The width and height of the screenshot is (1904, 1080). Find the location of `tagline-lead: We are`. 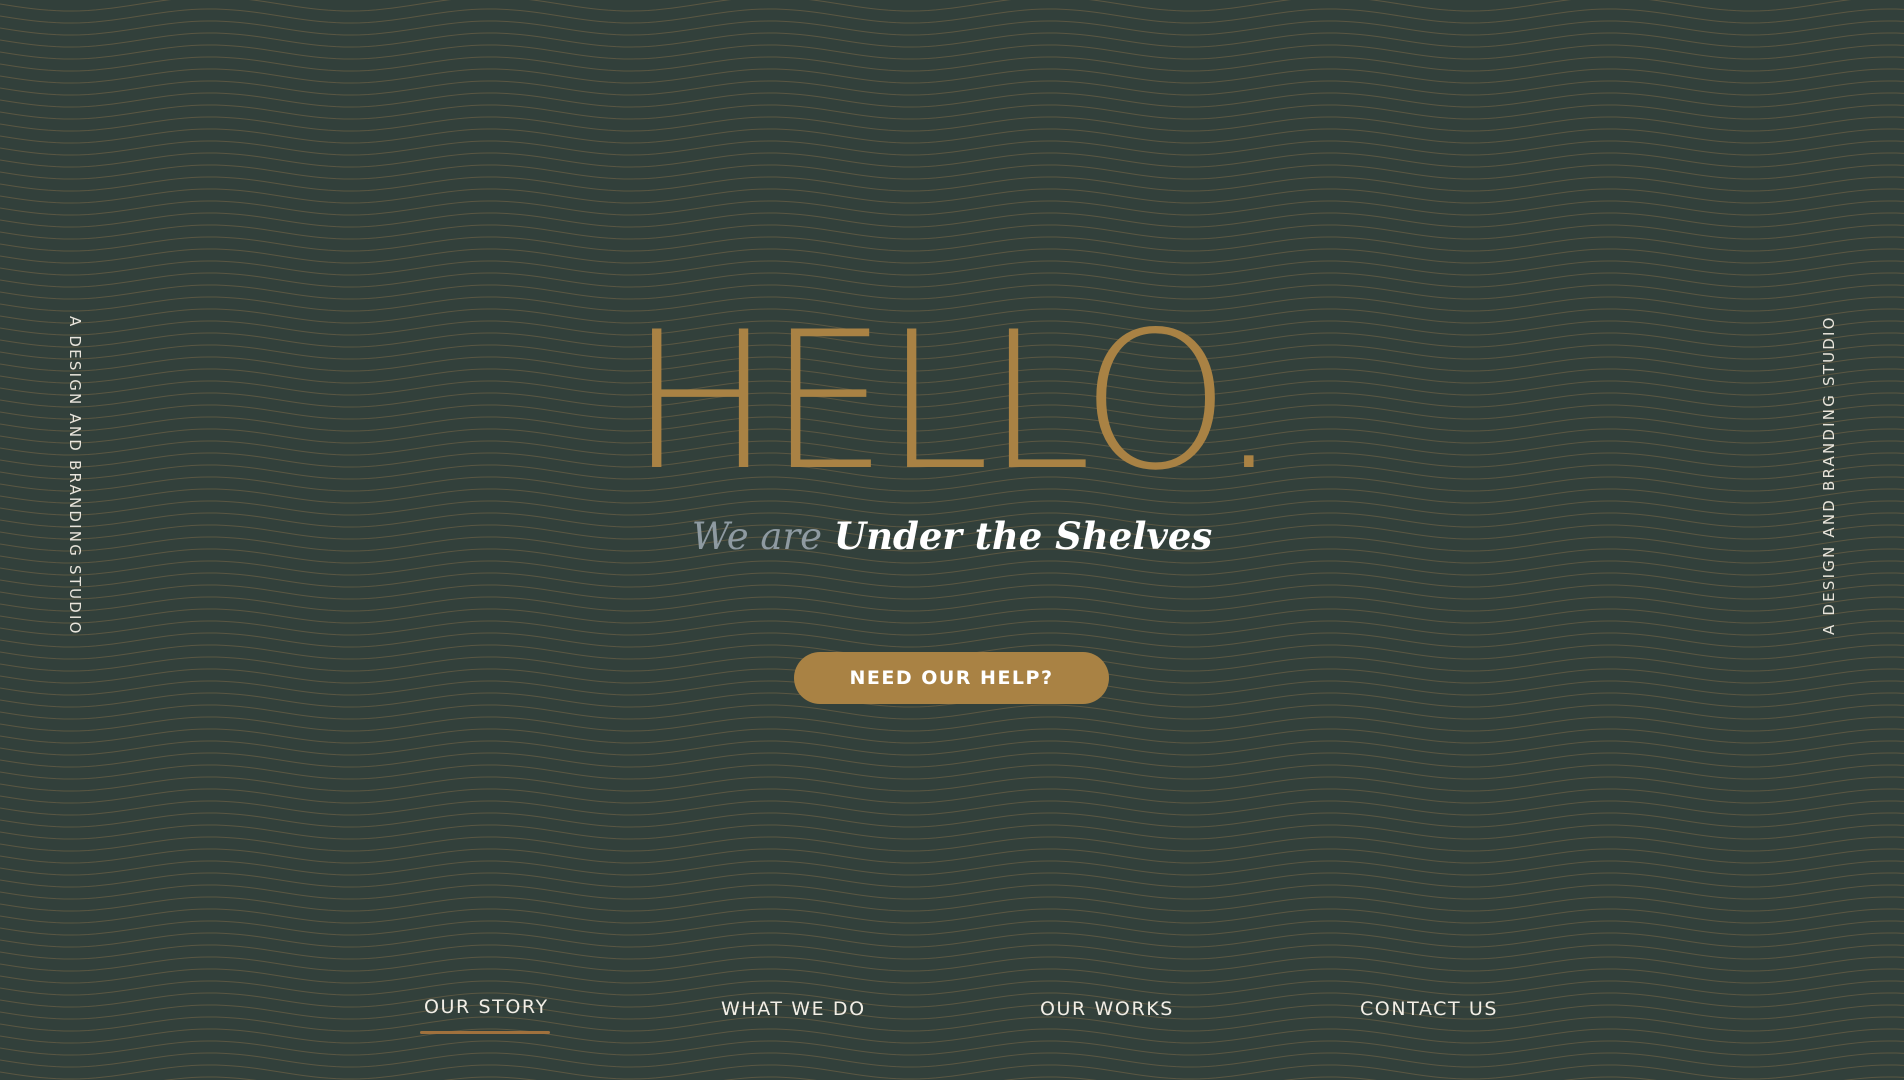

tagline-lead: We are is located at coordinates (757, 536).